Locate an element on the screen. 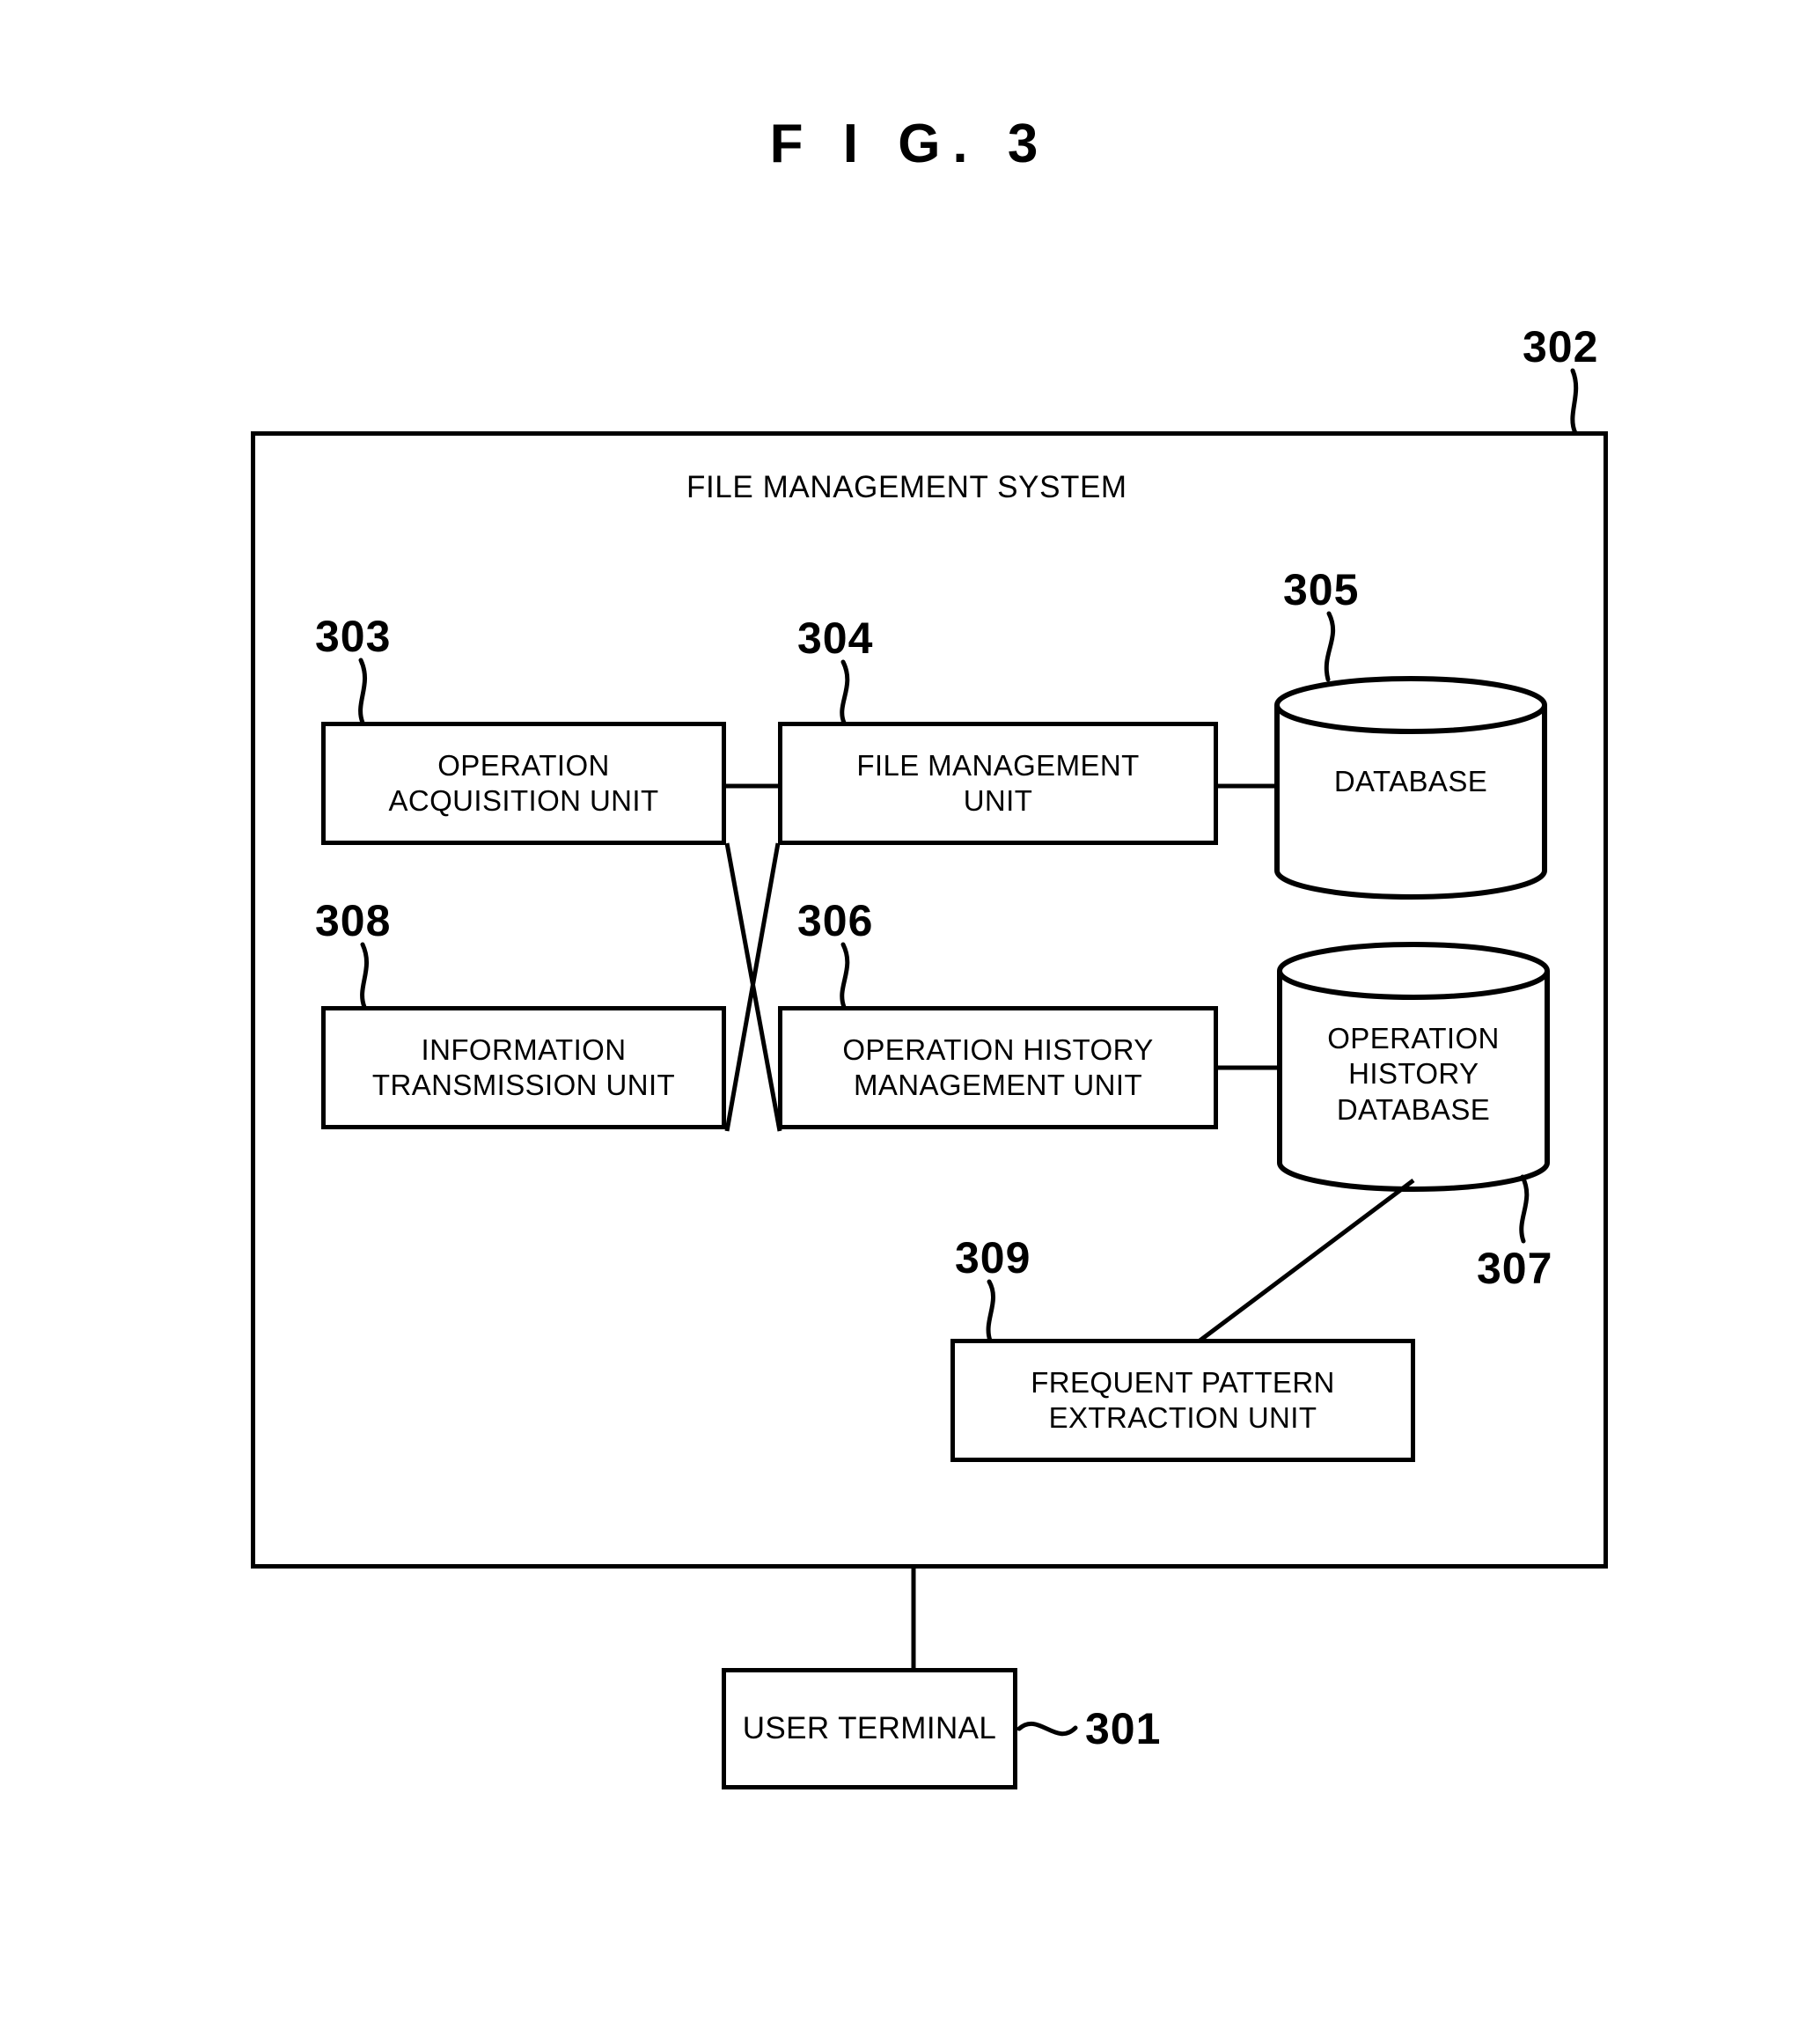 This screenshot has width=1820, height=2028. system-title: FILE MANAGEMENT SYSTEM is located at coordinates (906, 487).